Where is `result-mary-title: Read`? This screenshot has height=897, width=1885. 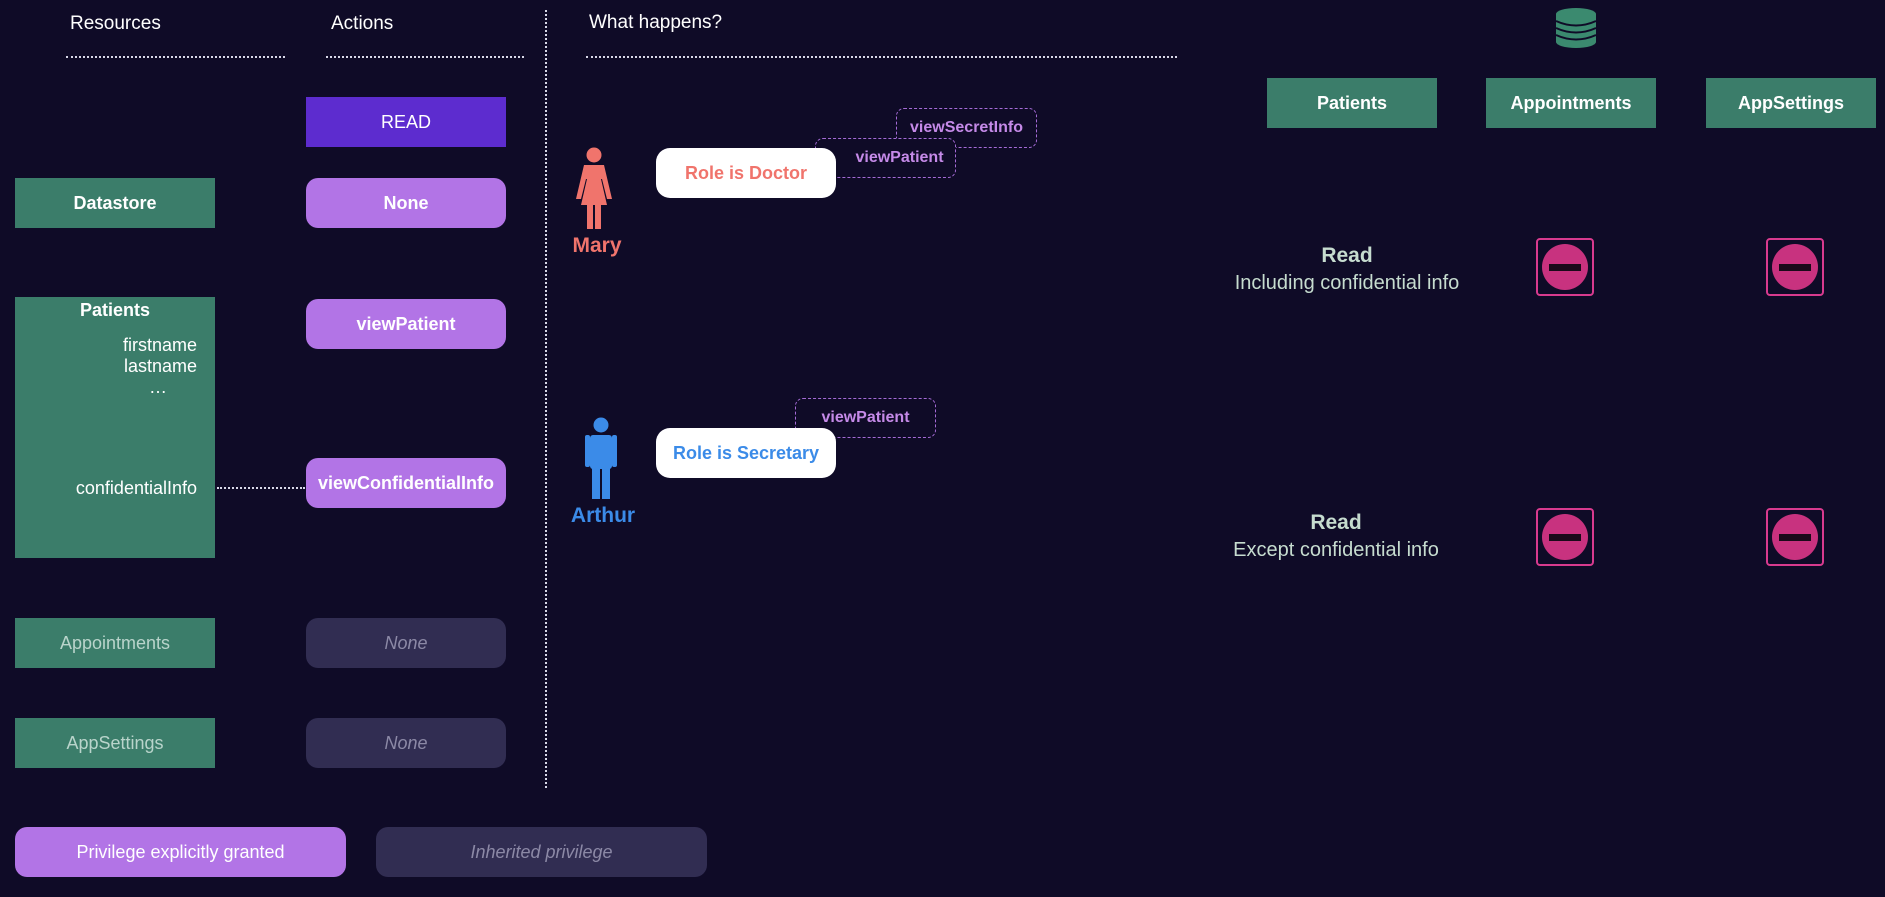 result-mary-title: Read is located at coordinates (1347, 255).